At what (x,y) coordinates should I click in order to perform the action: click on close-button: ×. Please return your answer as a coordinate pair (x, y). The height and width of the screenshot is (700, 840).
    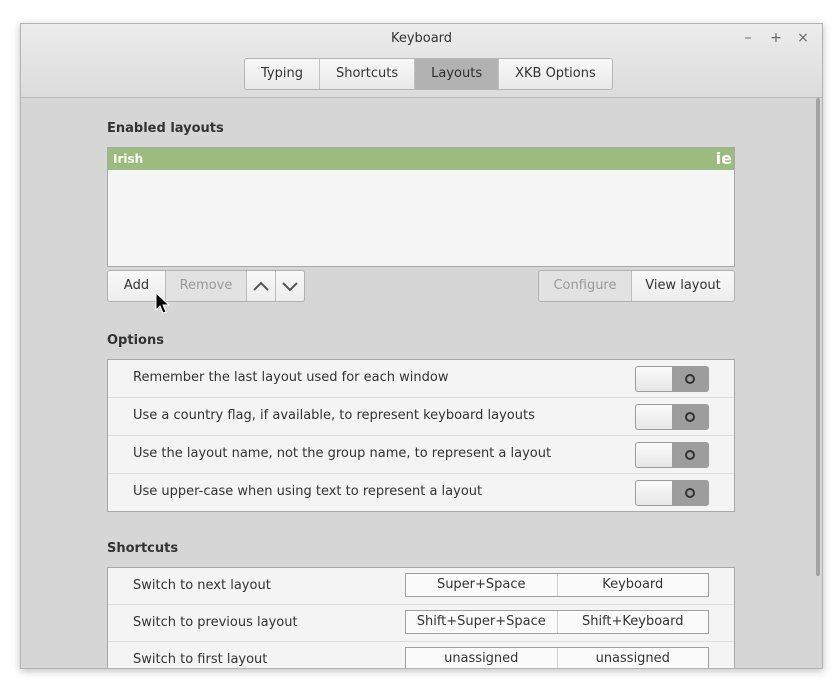
    Looking at the image, I should click on (803, 38).